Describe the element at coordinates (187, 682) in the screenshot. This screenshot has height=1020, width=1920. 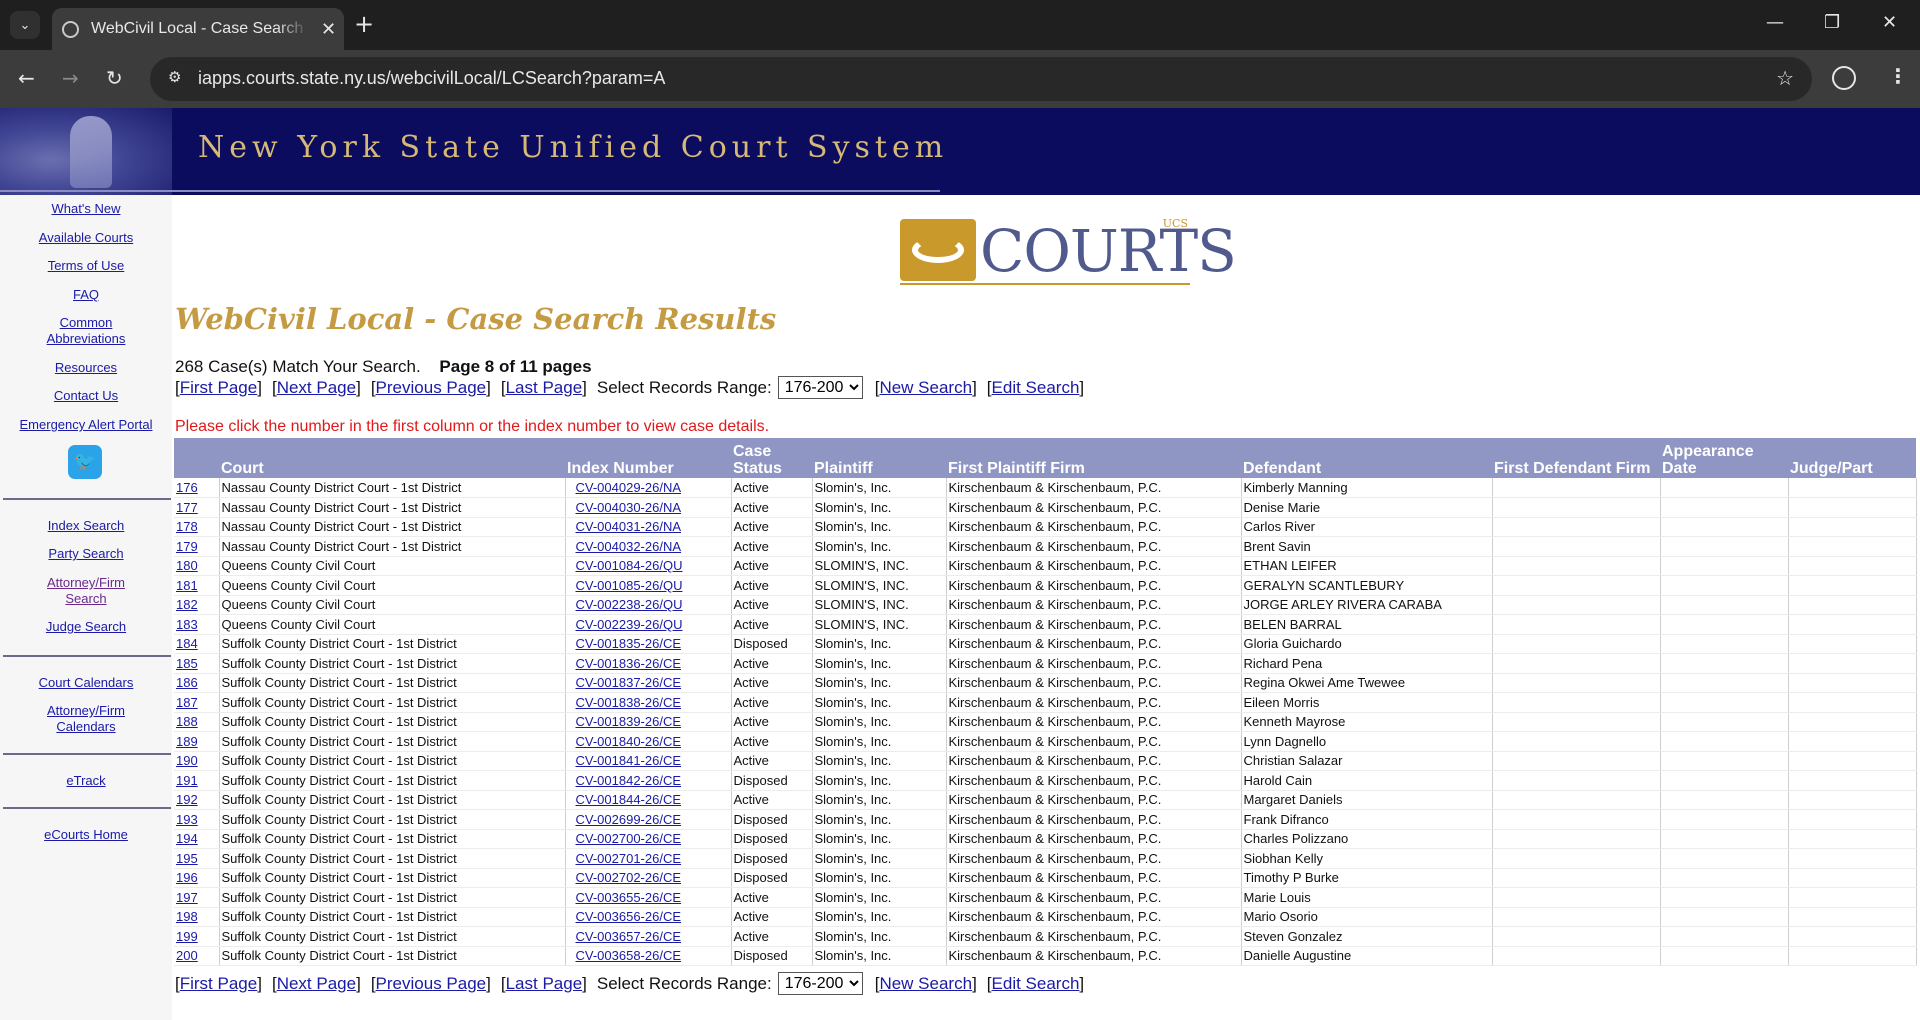
I see `case-number-link: 186` at that location.